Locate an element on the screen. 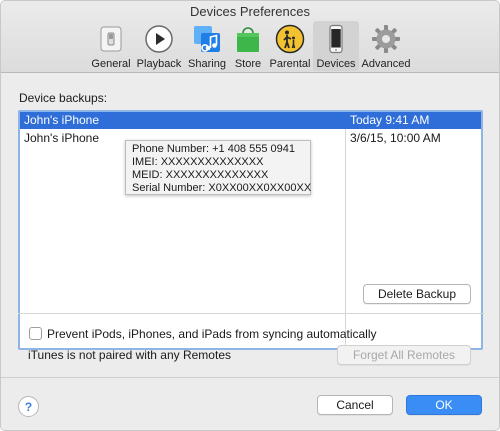 The image size is (500, 431). tooltip-meid: MEID: XXXXXXXXXXXXXX is located at coordinates (200, 175).